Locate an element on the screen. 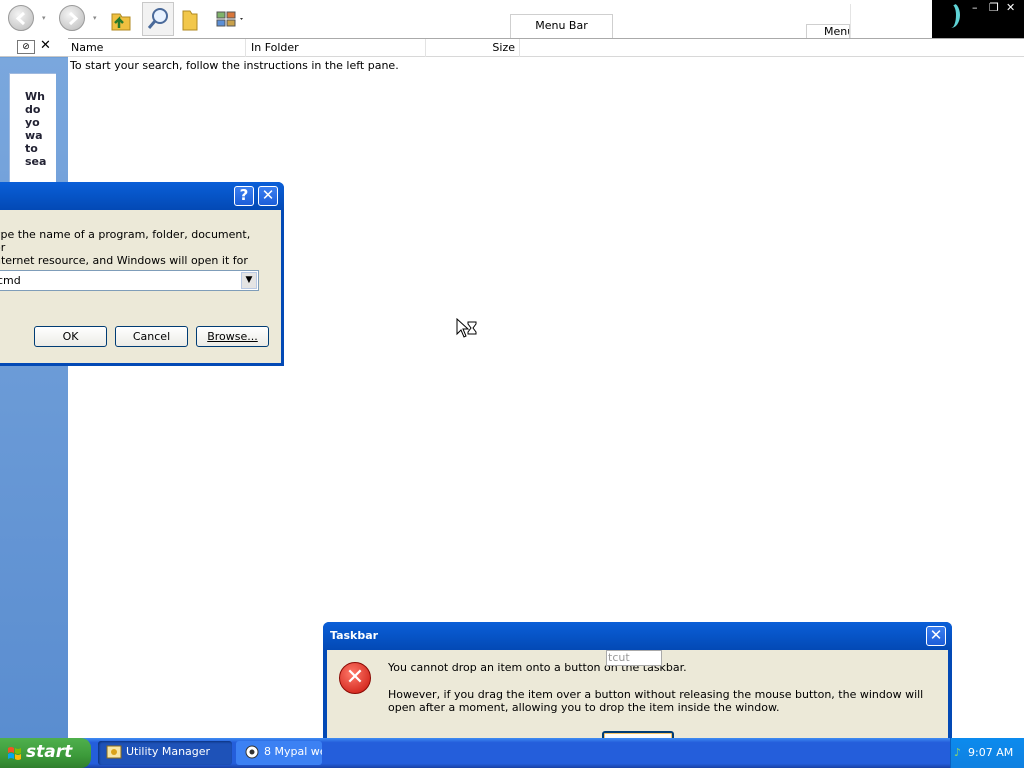 The image size is (1024, 768). run-dialog-titlebar: ? ✕ is located at coordinates (142, 196).